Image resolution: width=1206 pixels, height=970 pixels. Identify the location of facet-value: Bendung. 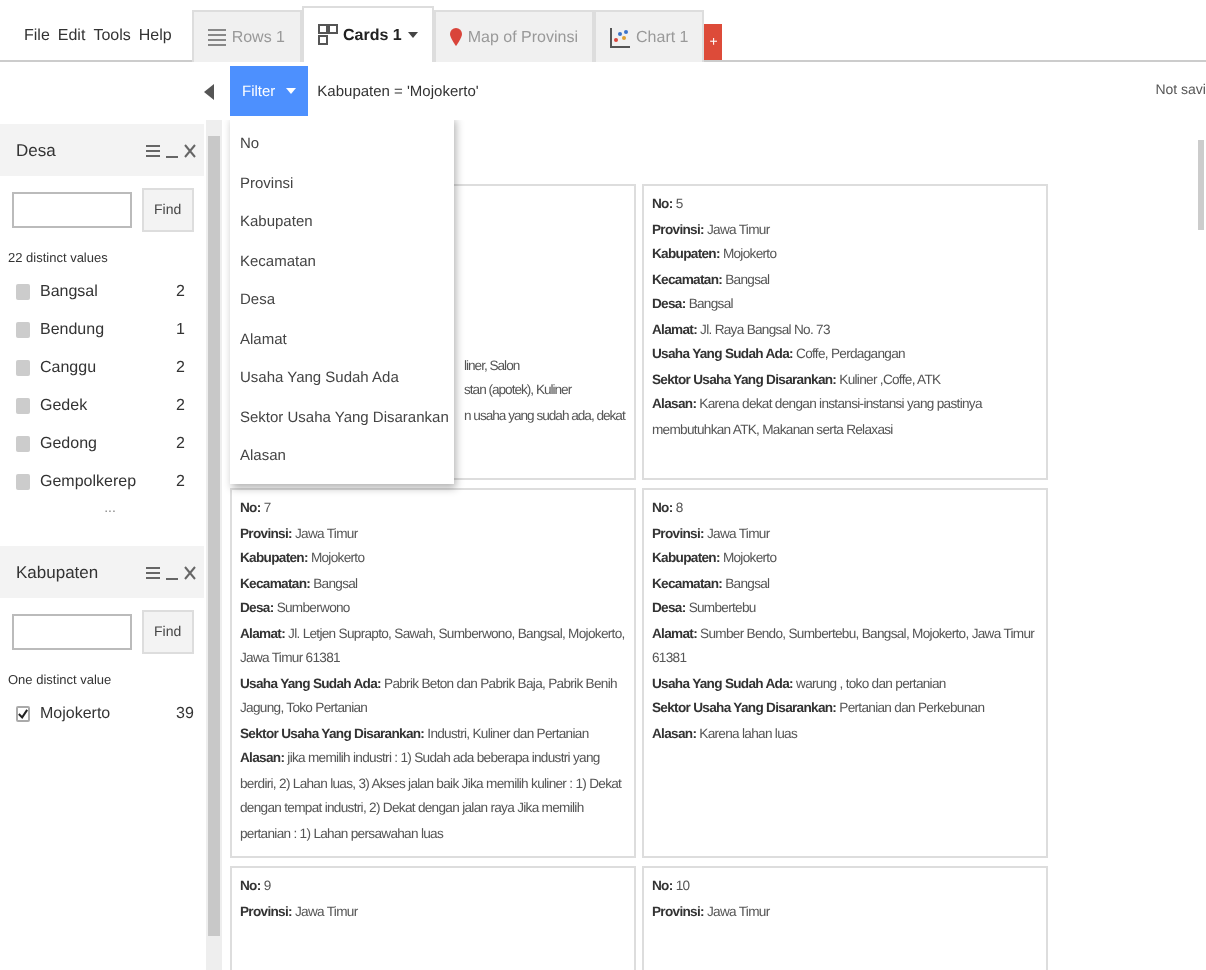
(108, 329).